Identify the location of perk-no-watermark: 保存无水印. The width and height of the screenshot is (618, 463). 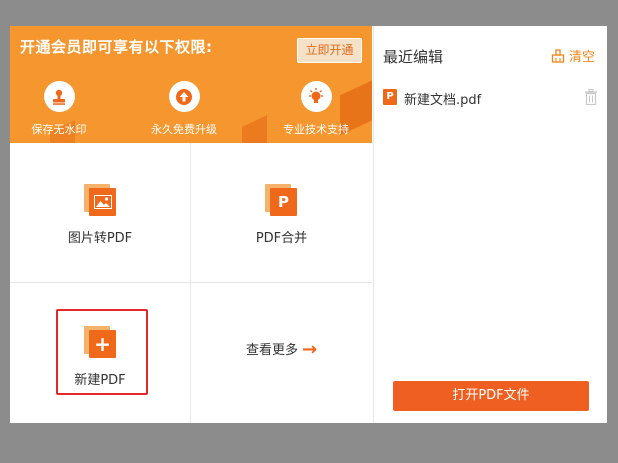
(59, 109).